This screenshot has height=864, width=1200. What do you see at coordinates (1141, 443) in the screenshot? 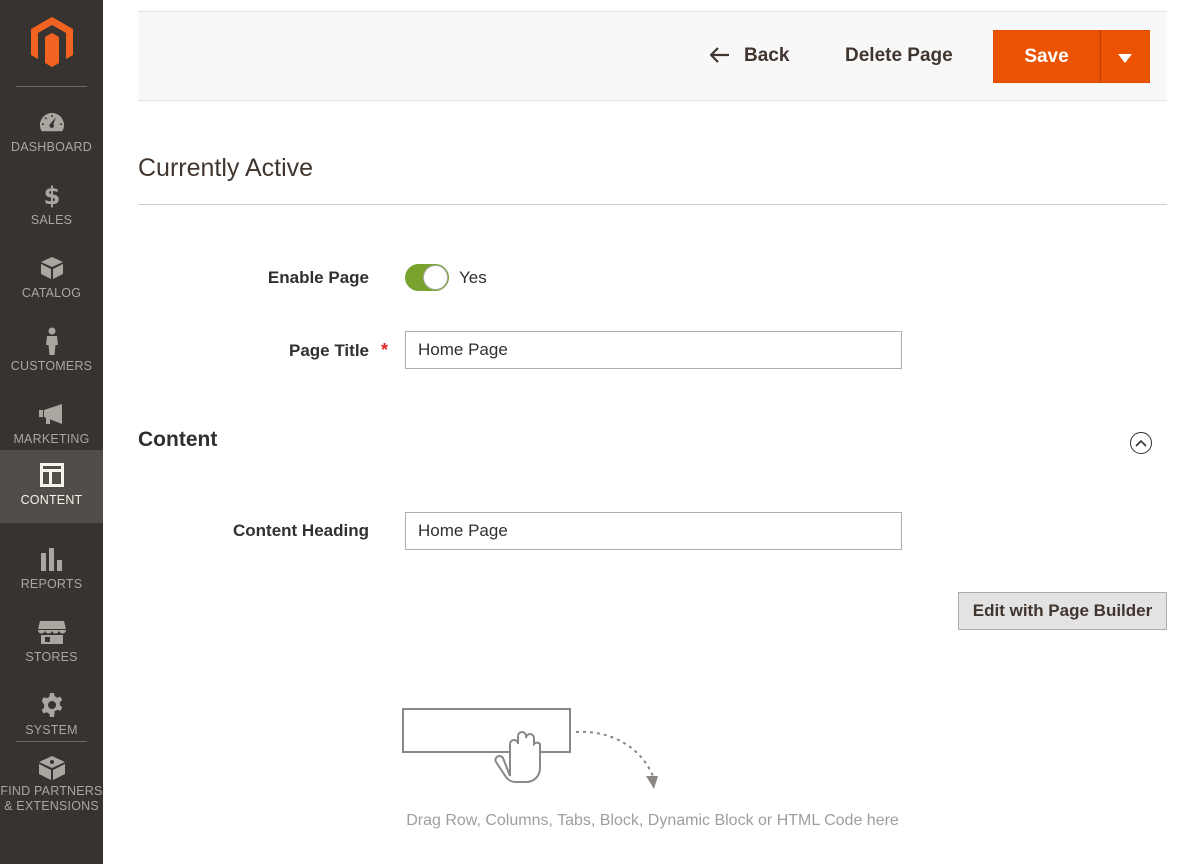
I see `chevron-up-icon` at bounding box center [1141, 443].